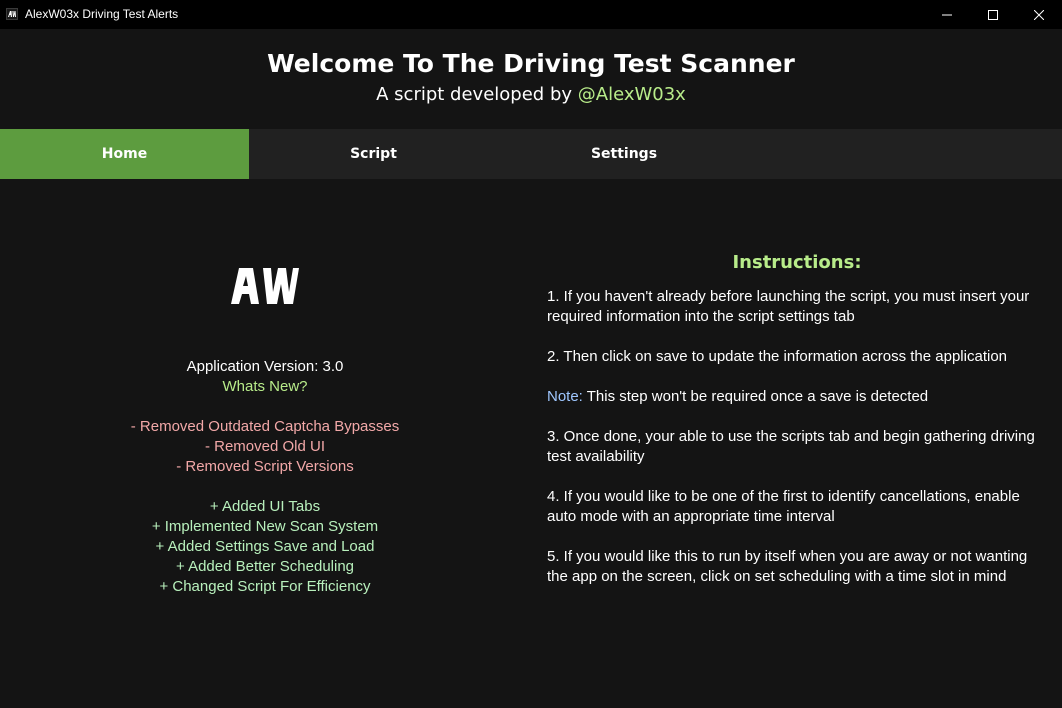 Image resolution: width=1062 pixels, height=708 pixels. Describe the element at coordinates (265, 466) in the screenshot. I see `changelog-removed-item: - Removed Script Versions` at that location.